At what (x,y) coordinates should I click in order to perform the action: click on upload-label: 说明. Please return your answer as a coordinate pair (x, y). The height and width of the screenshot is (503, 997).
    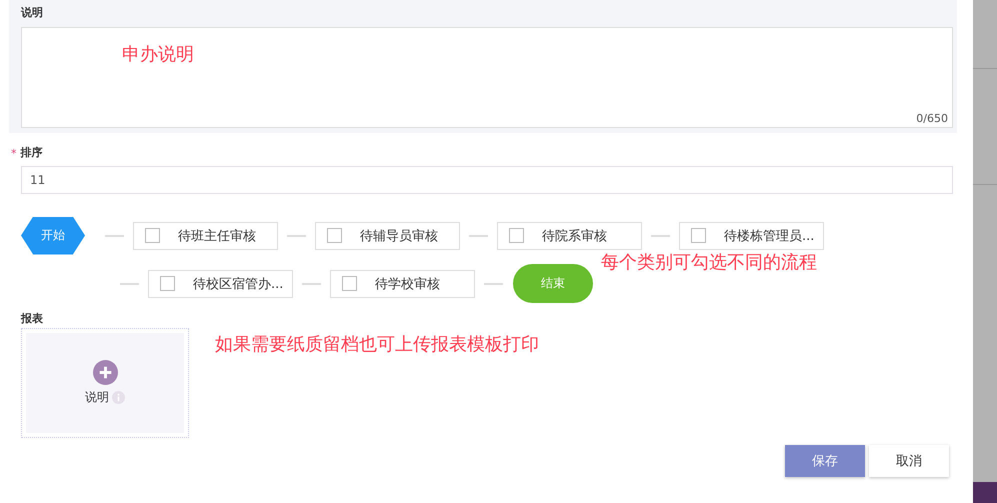
    Looking at the image, I should click on (97, 397).